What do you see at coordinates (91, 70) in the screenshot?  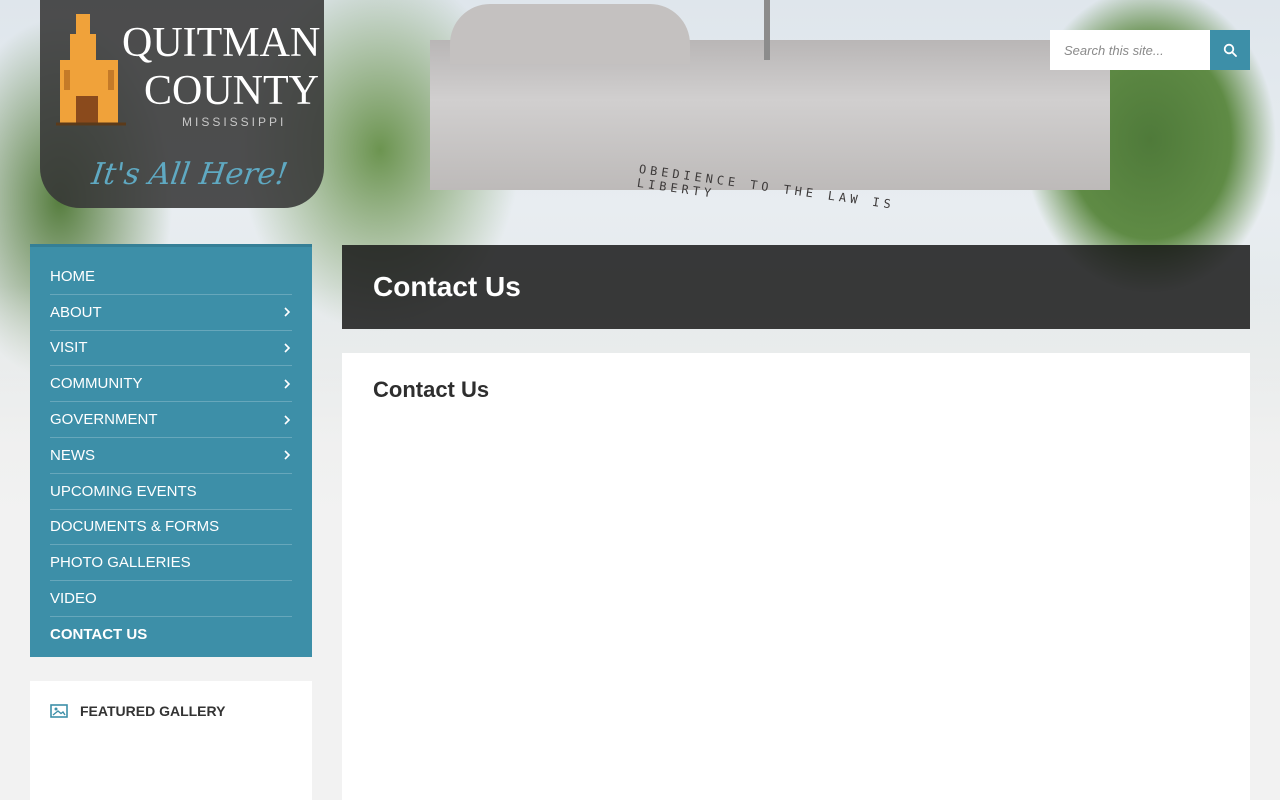 I see `grain-elevator-icon` at bounding box center [91, 70].